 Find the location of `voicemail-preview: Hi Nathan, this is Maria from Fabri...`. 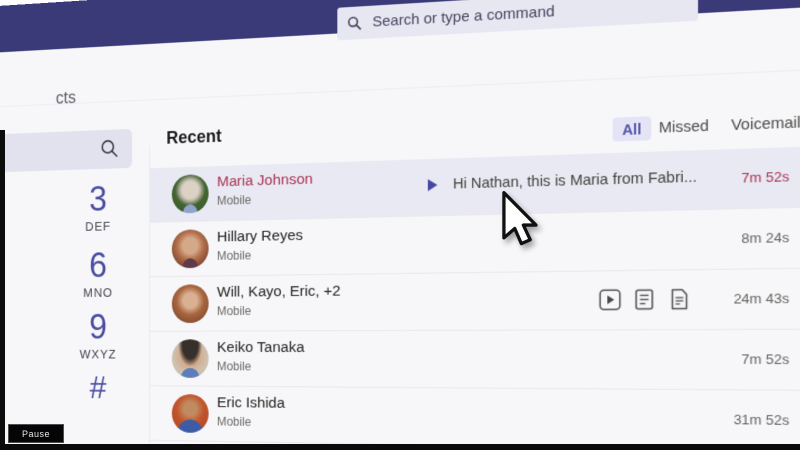

voicemail-preview: Hi Nathan, this is Maria from Fabri... is located at coordinates (575, 181).